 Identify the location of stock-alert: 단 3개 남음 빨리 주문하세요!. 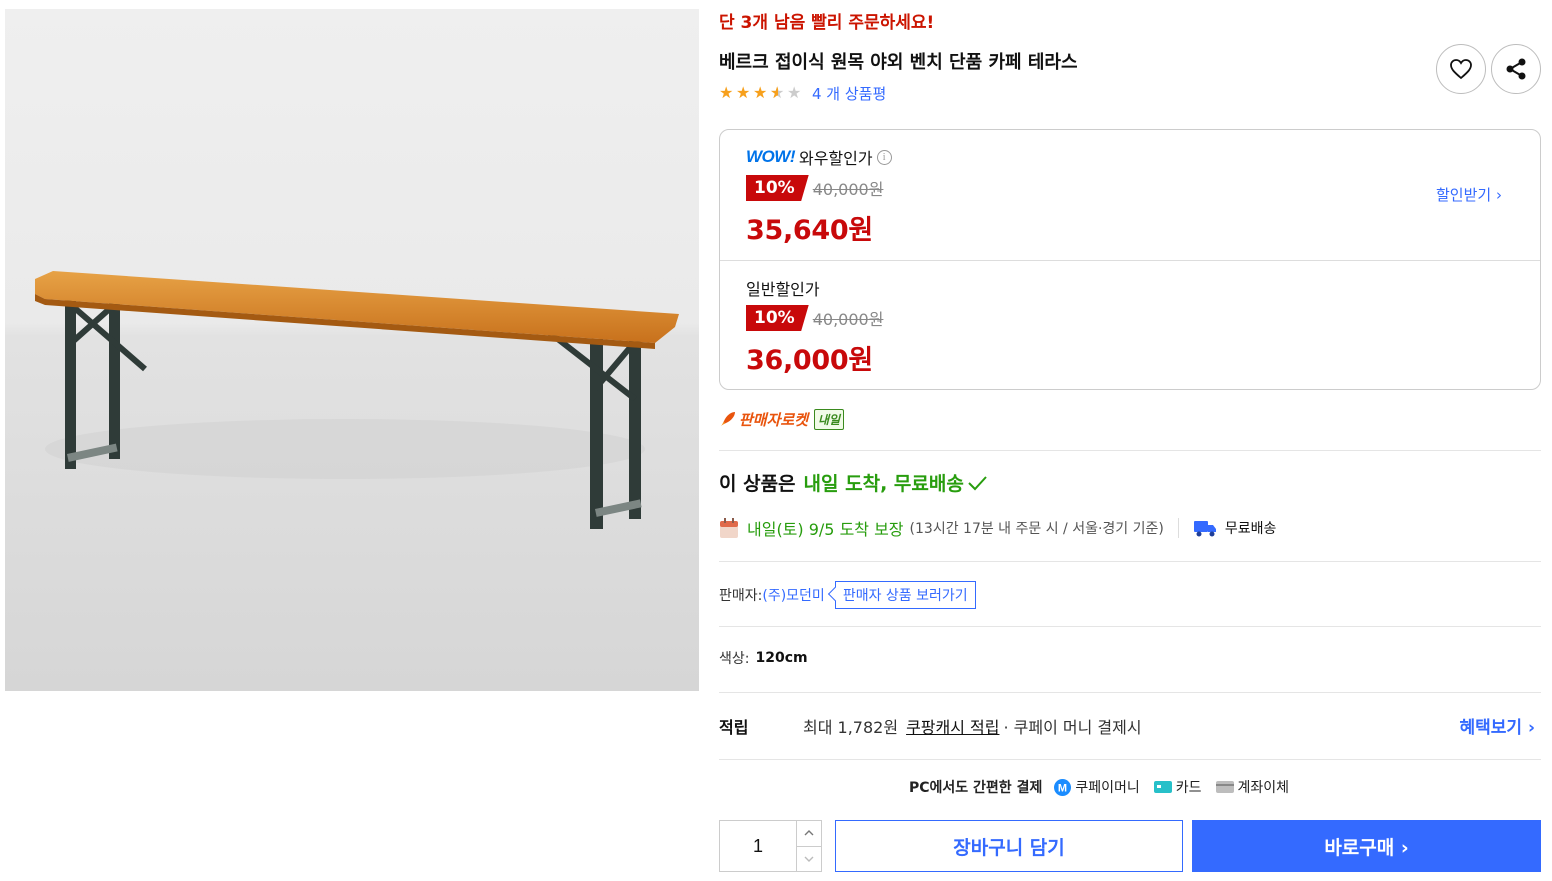
(827, 23).